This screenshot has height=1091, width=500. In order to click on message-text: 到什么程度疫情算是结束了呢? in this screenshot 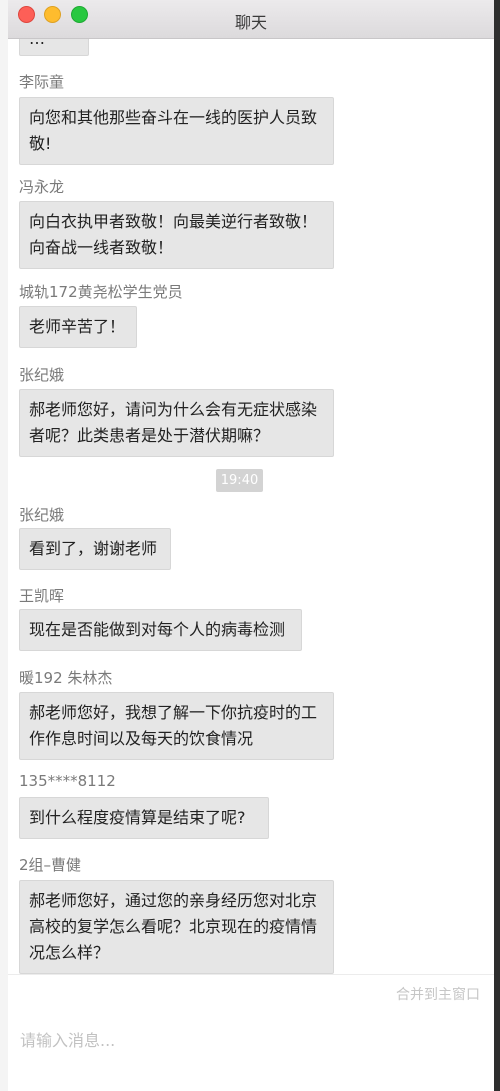, I will do `click(137, 817)`.